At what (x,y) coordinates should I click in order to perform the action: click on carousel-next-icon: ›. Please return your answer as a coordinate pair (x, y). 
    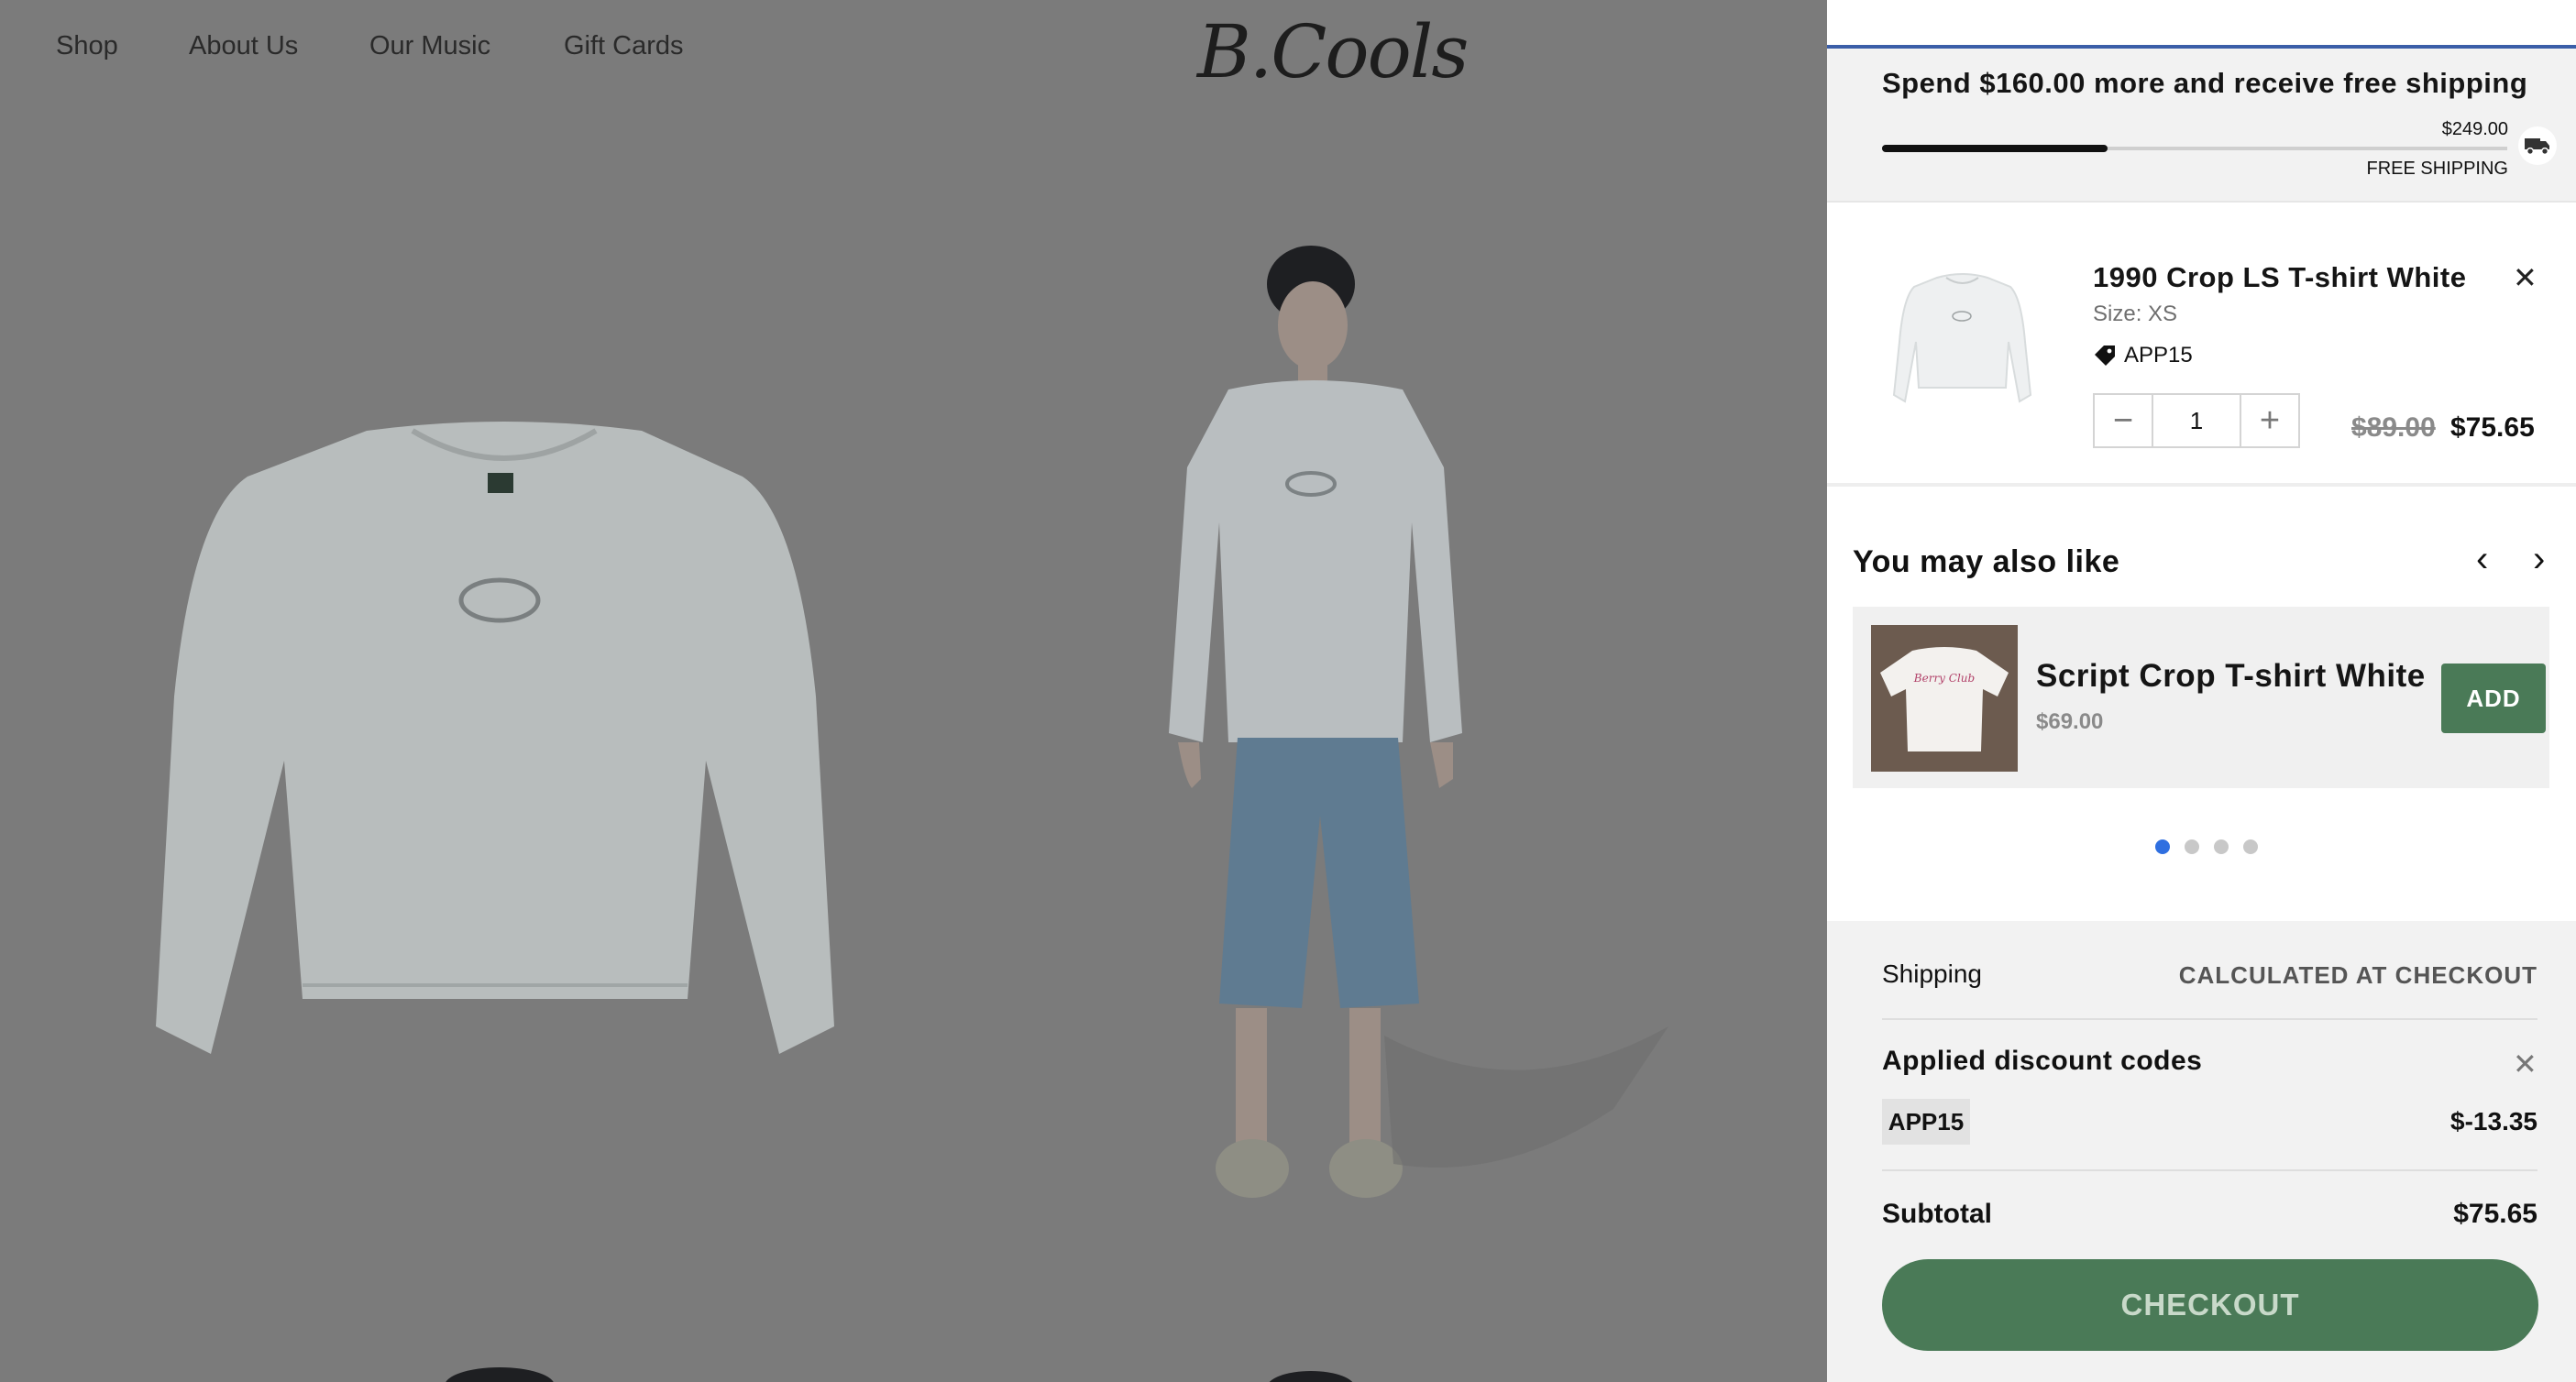
    Looking at the image, I should click on (2539, 559).